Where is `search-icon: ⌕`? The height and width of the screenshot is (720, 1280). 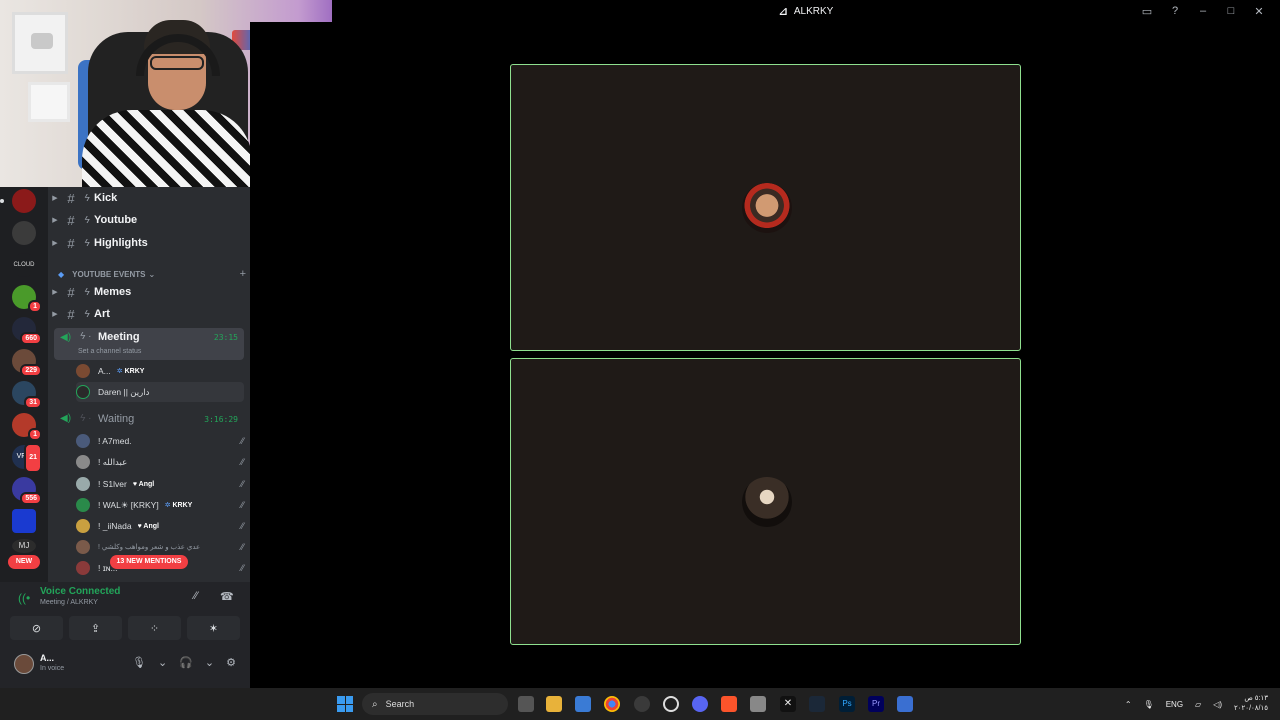 search-icon: ⌕ is located at coordinates (375, 704).